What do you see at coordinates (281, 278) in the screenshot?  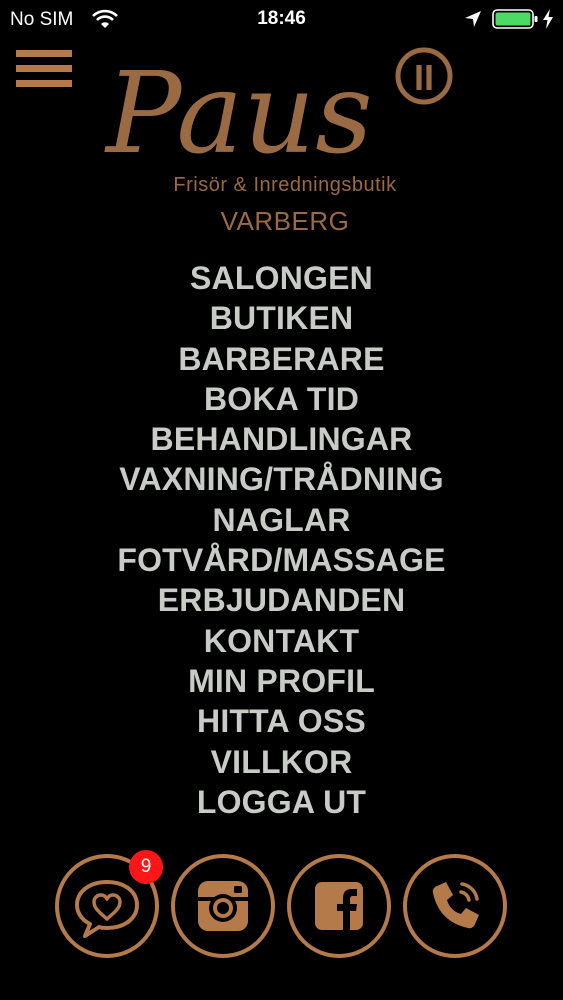 I see `menu-item-salongen: SALONGEN` at bounding box center [281, 278].